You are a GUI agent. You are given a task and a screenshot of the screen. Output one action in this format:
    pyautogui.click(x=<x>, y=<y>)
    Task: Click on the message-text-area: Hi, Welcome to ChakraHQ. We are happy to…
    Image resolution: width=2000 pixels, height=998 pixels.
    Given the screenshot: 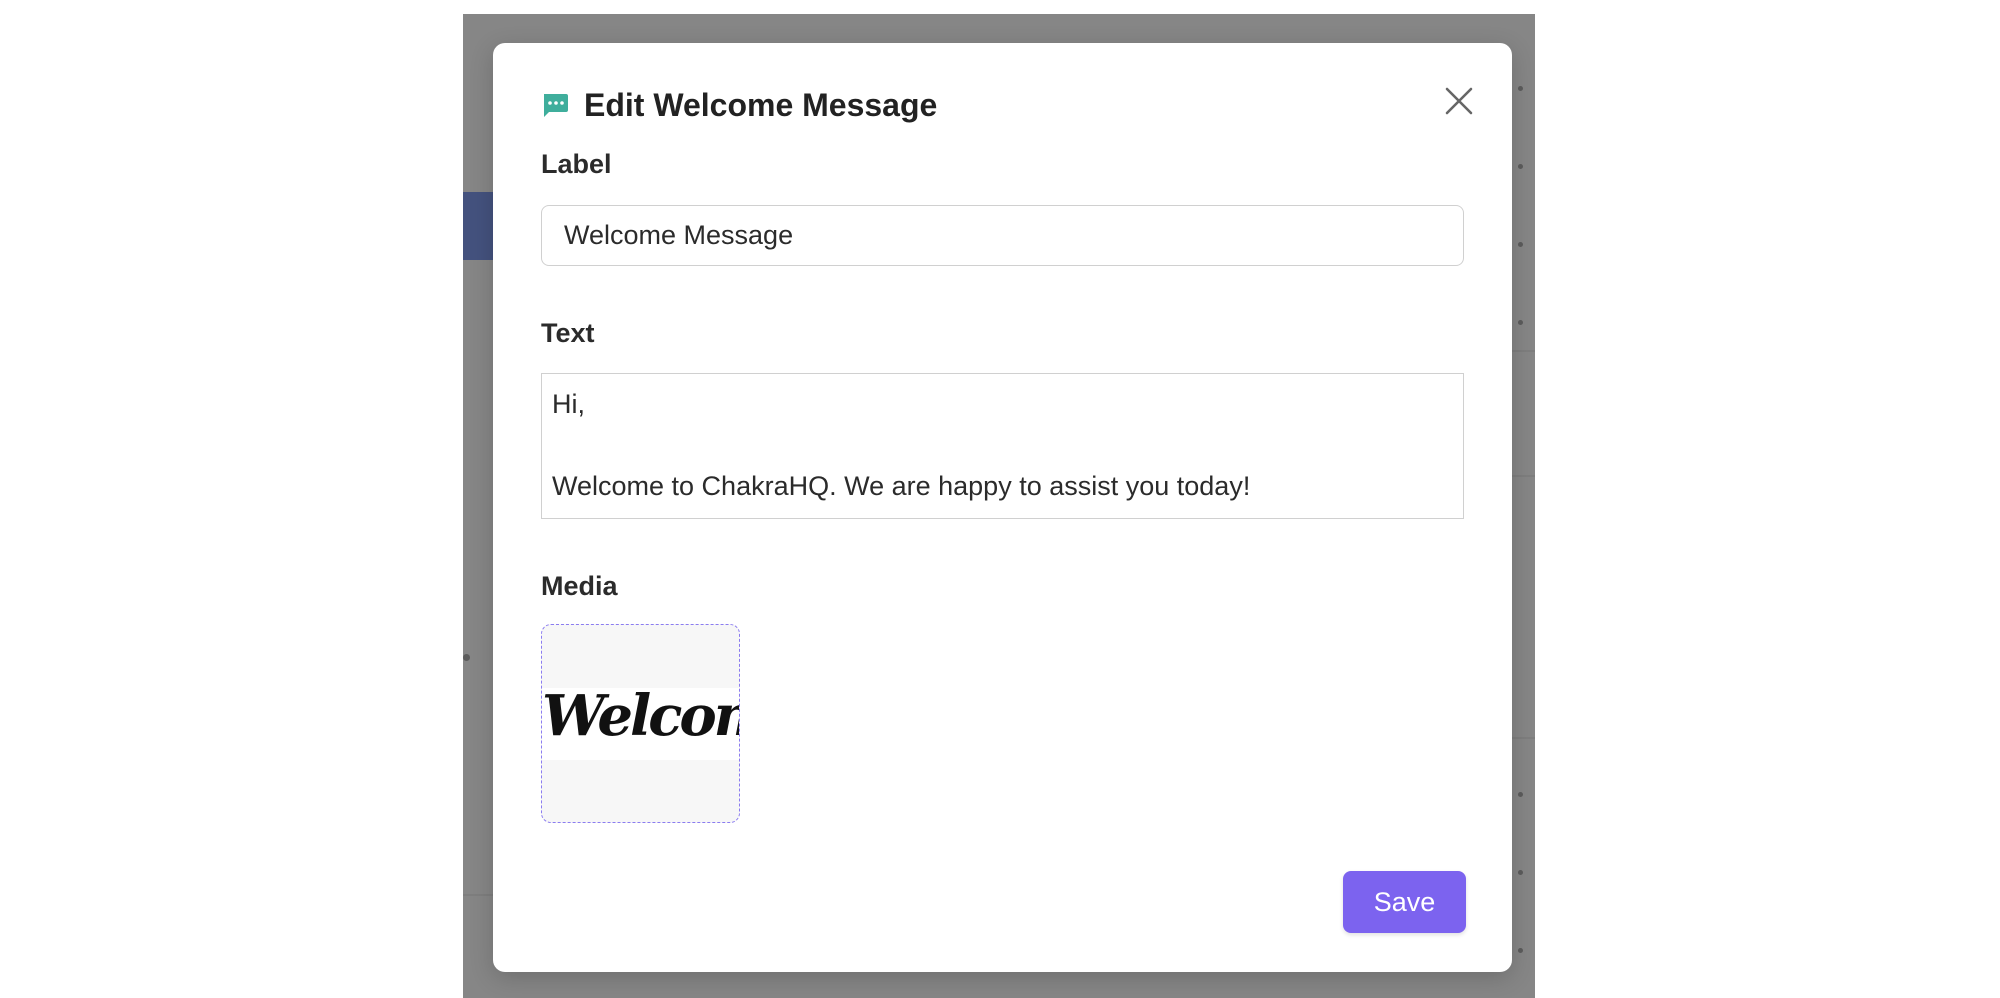 What is the action you would take?
    pyautogui.click(x=1002, y=446)
    